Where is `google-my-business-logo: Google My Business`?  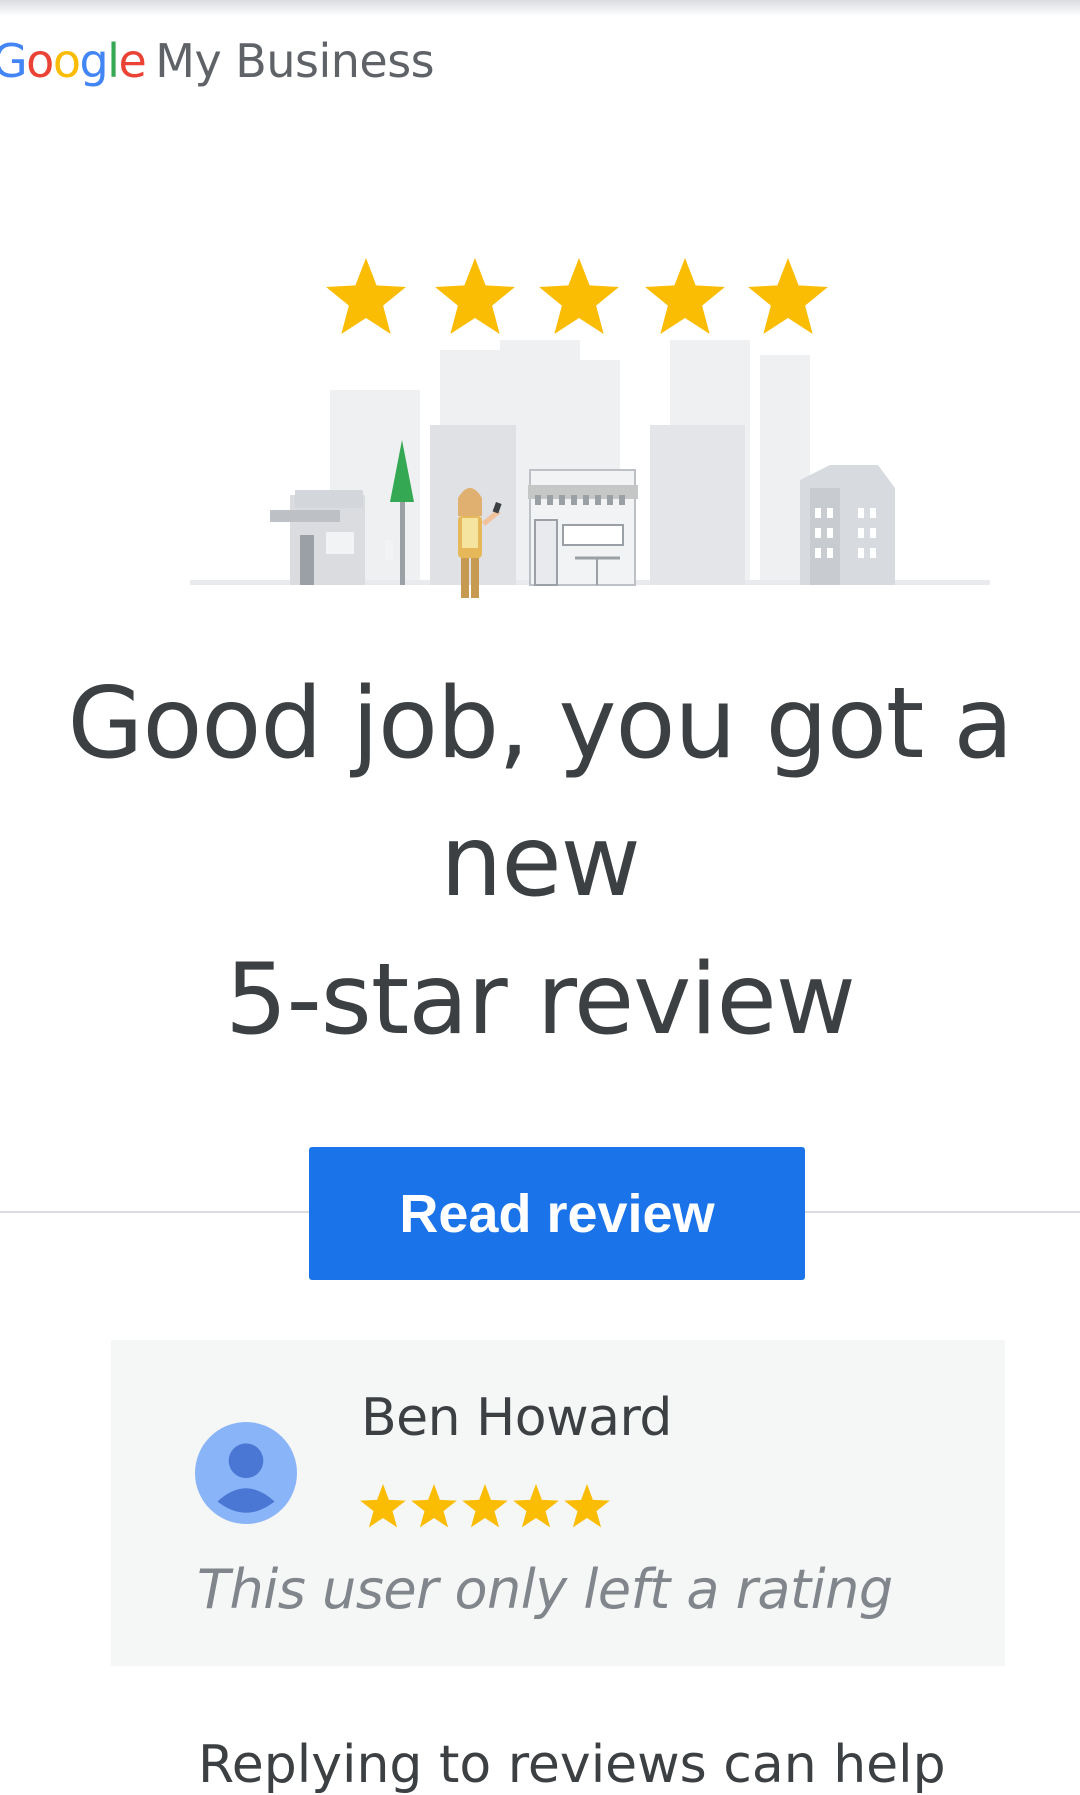
google-my-business-logo: Google My Business is located at coordinates (217, 64).